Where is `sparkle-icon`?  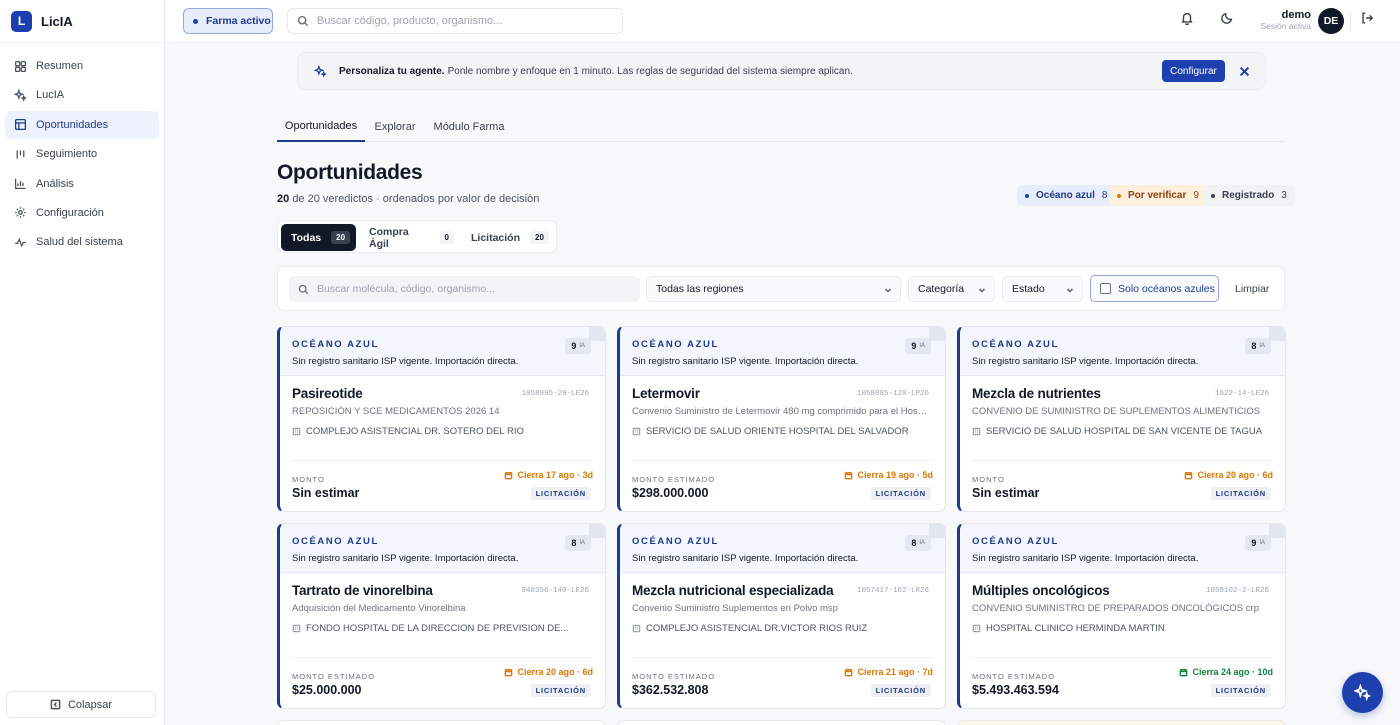 sparkle-icon is located at coordinates (320, 71).